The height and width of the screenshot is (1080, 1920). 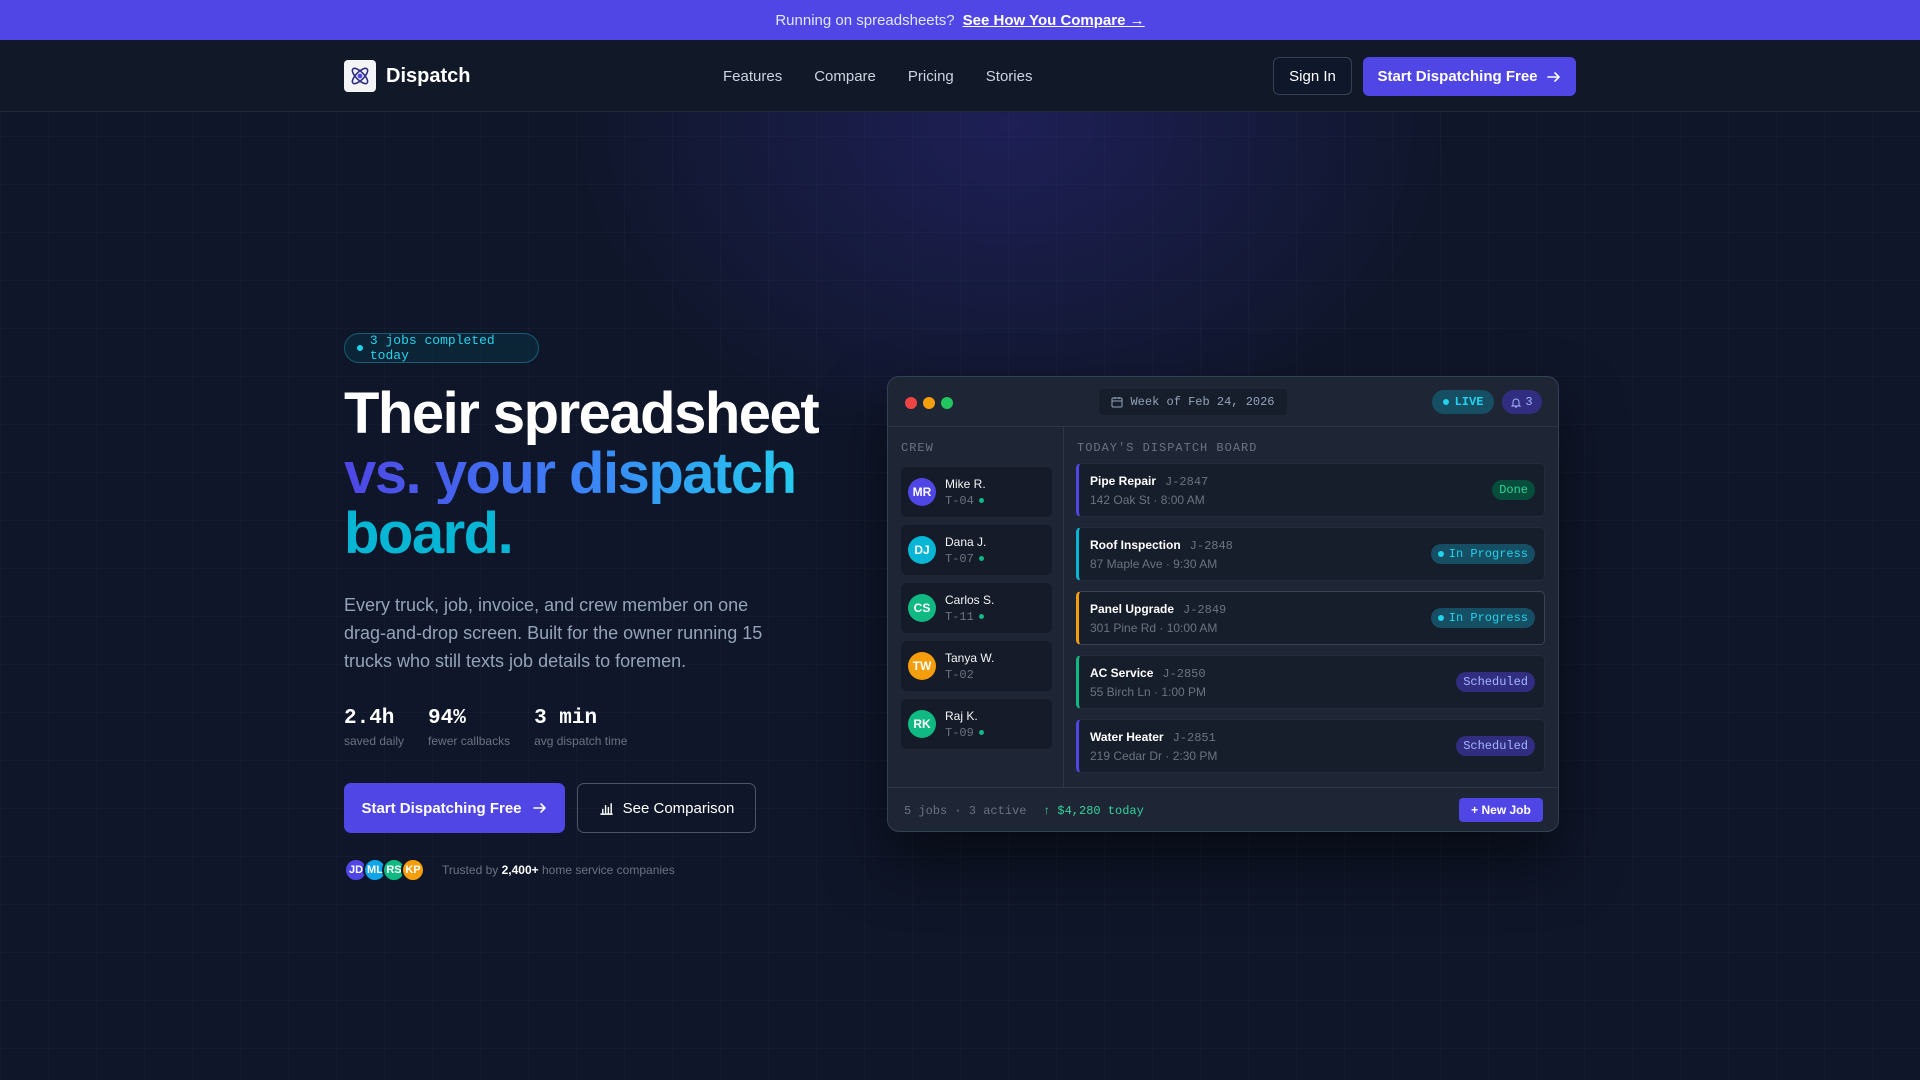 What do you see at coordinates (581, 741) in the screenshot?
I see `stat-label: avg dispatch time` at bounding box center [581, 741].